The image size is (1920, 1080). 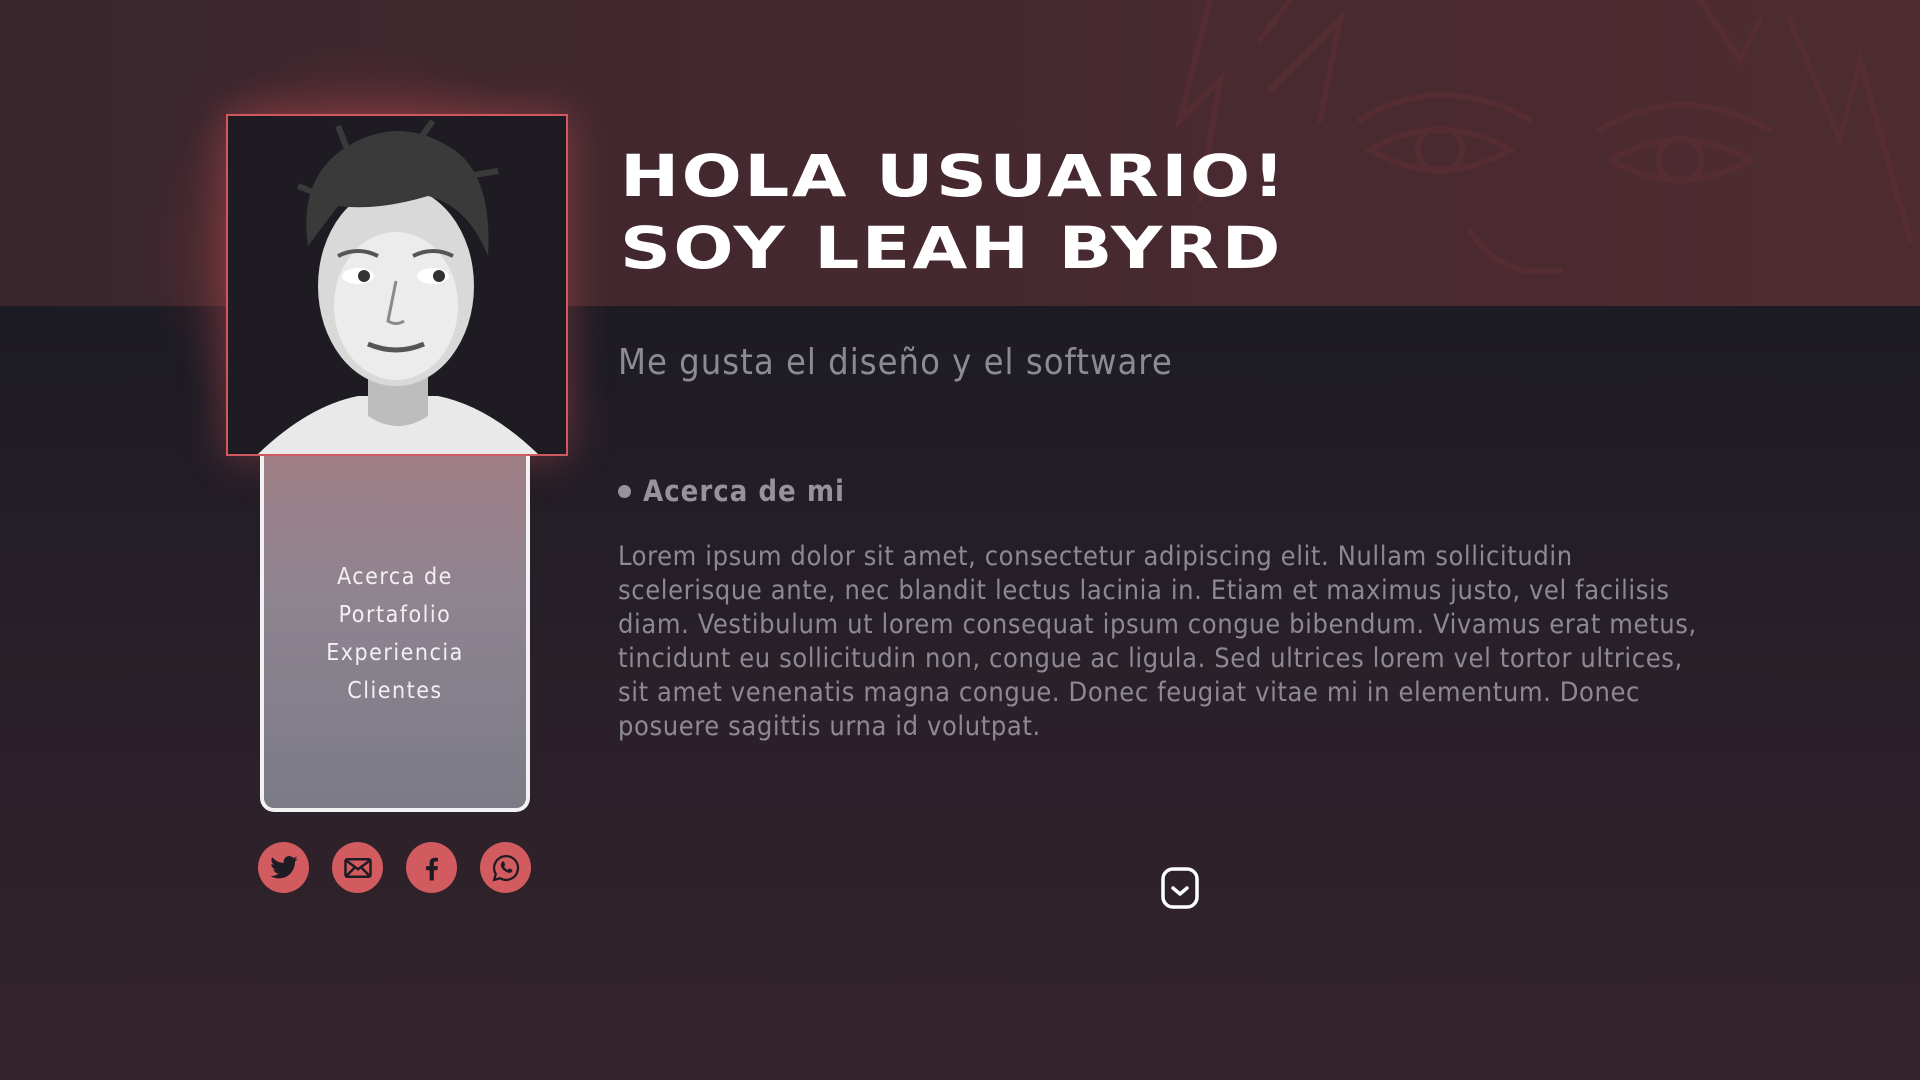 I want to click on nav-item-clientes: Clientes, so click(x=395, y=691).